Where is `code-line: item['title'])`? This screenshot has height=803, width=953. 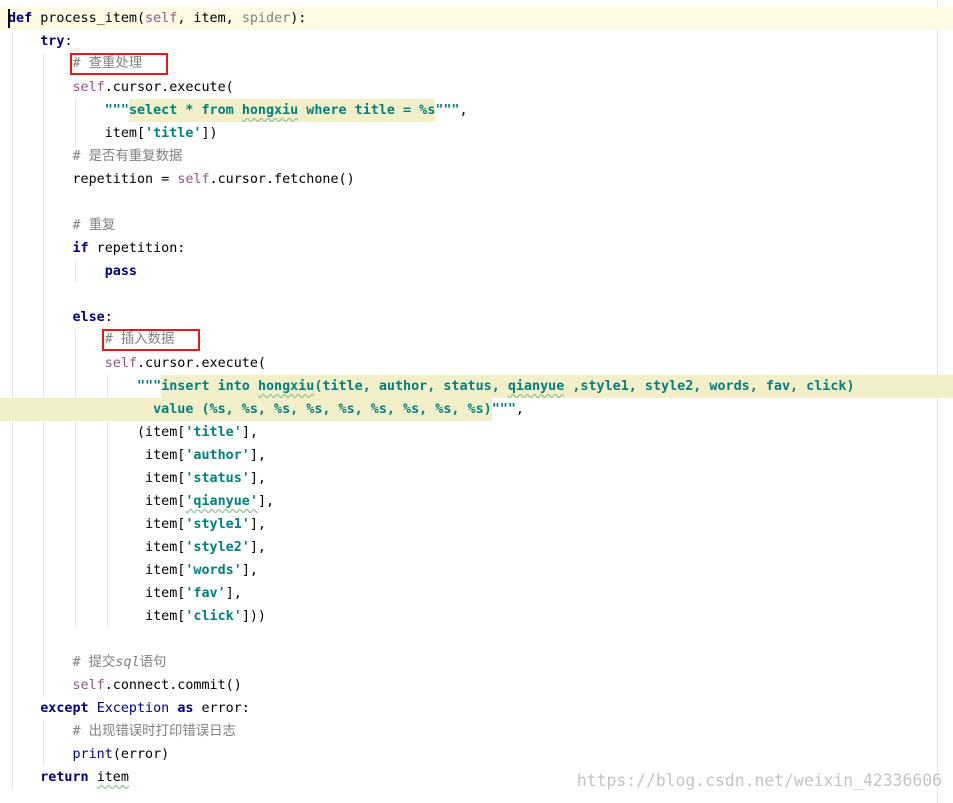 code-line: item['title']) is located at coordinates (476, 133).